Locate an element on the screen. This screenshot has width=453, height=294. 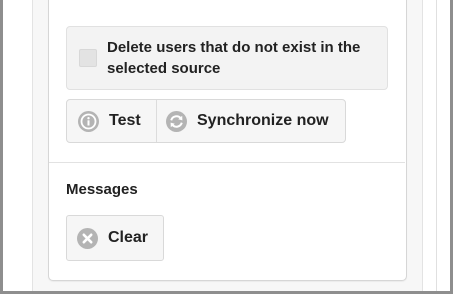
refresh-icon is located at coordinates (176, 121).